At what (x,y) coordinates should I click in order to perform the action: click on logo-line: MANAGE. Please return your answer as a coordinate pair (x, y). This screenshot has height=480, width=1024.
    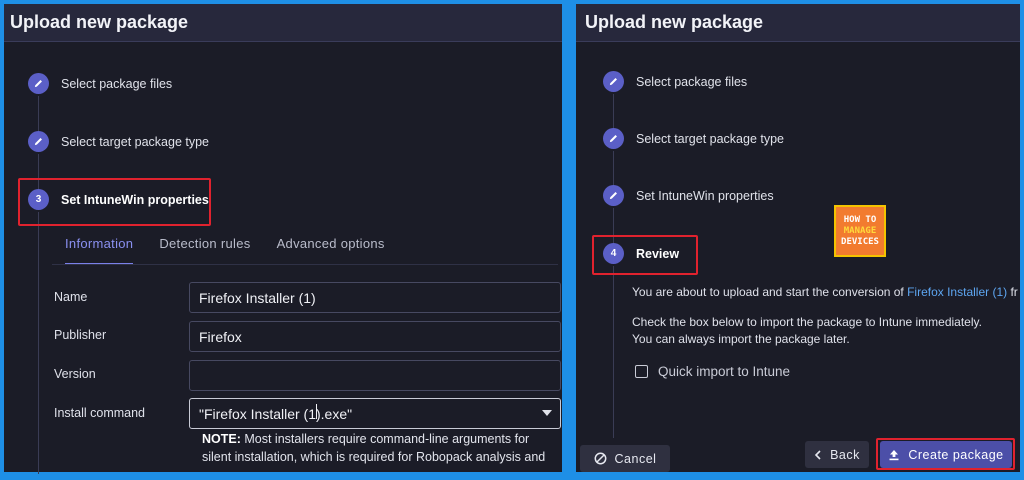
    Looking at the image, I should click on (860, 230).